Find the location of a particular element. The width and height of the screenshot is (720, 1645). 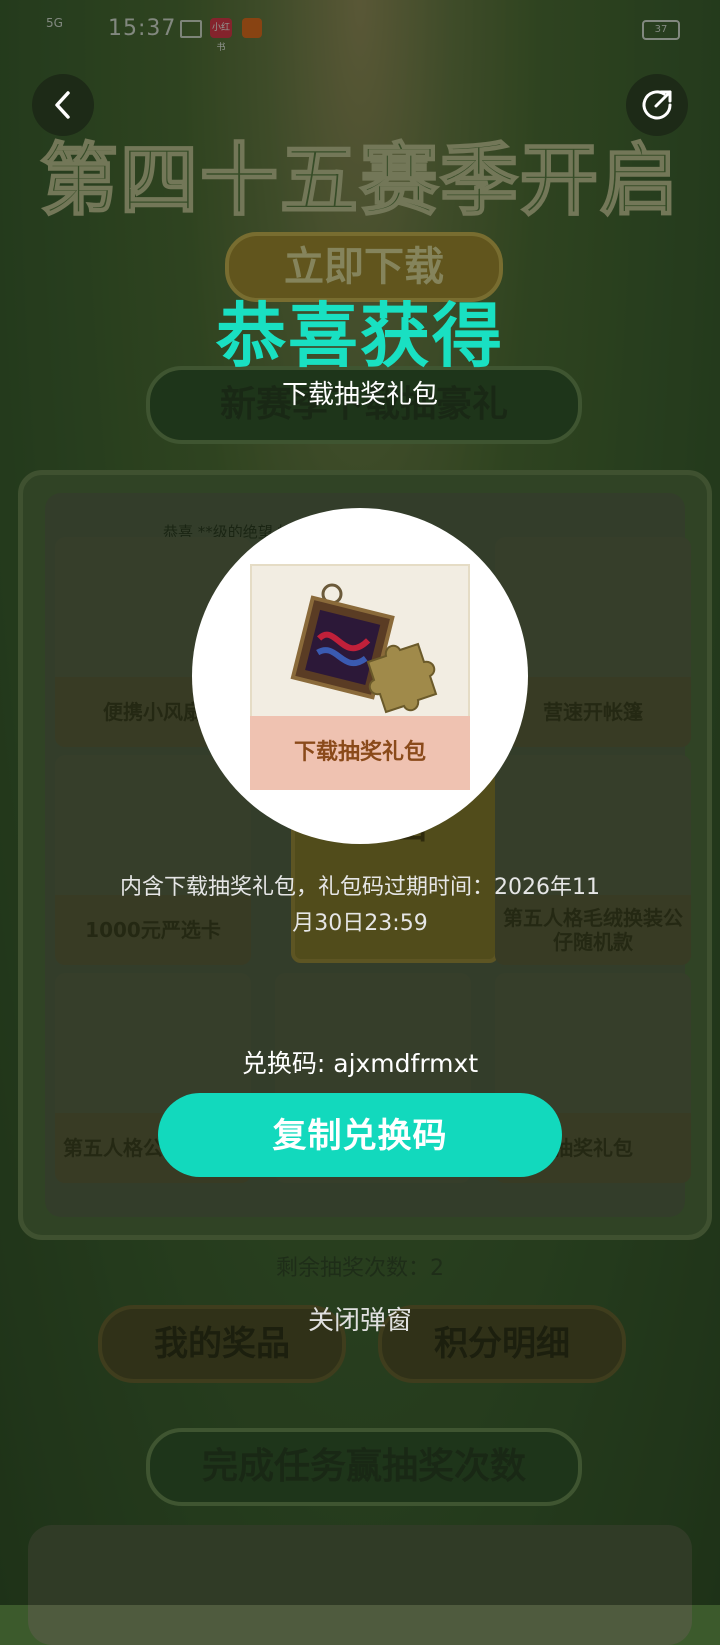

prize-art-label: 下载抽奖礼包 is located at coordinates (360, 753).